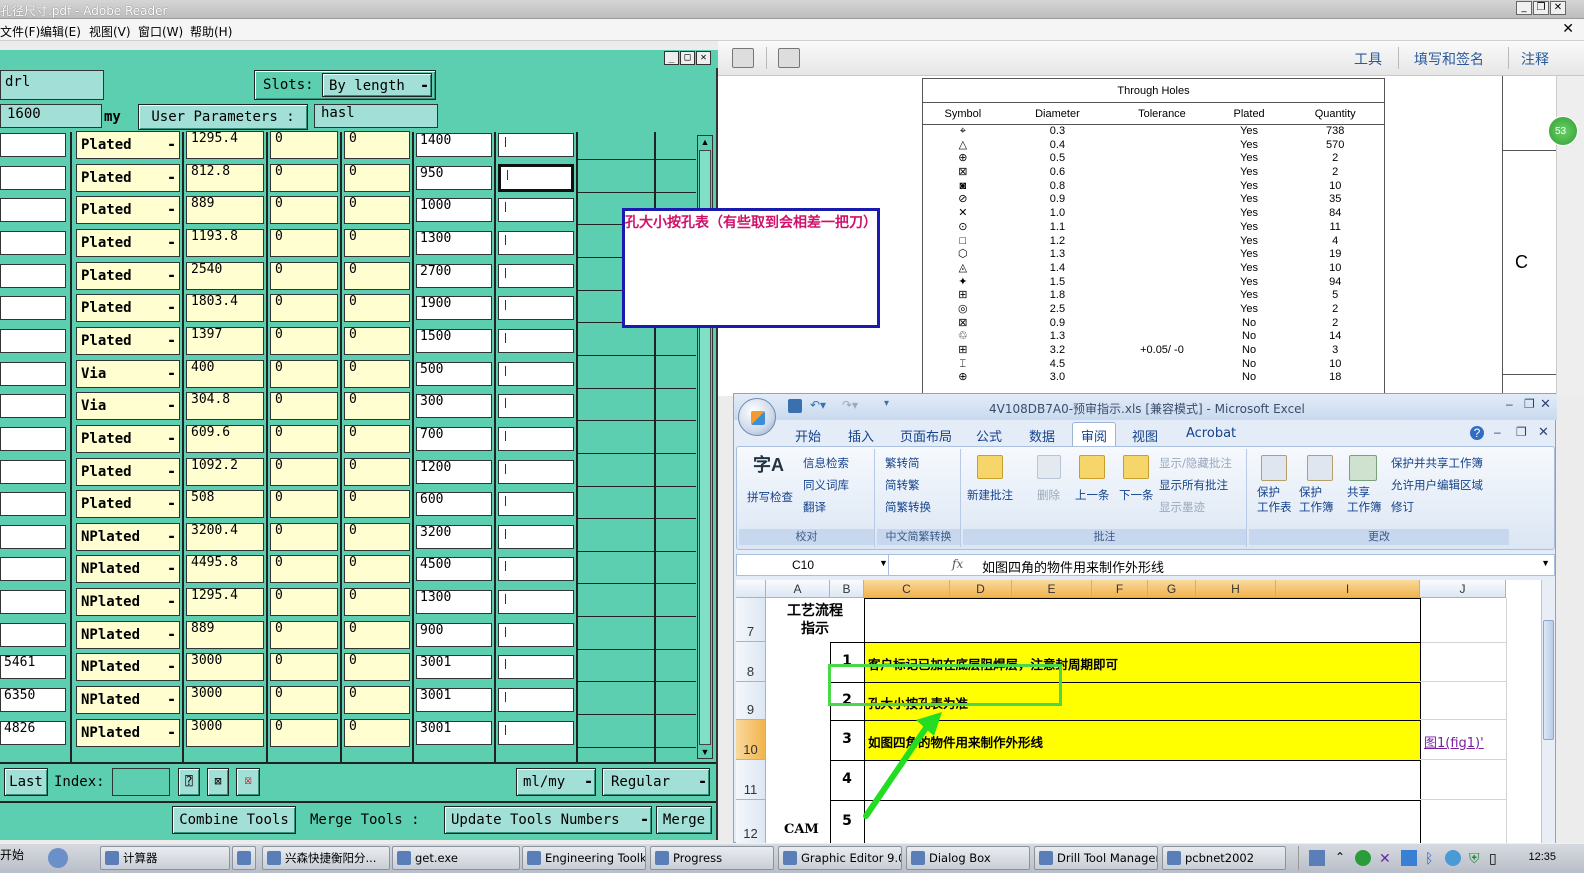 The image size is (1584, 873). What do you see at coordinates (1364, 500) in the screenshot?
I see `share-workbook-button: 共享 工作簿` at bounding box center [1364, 500].